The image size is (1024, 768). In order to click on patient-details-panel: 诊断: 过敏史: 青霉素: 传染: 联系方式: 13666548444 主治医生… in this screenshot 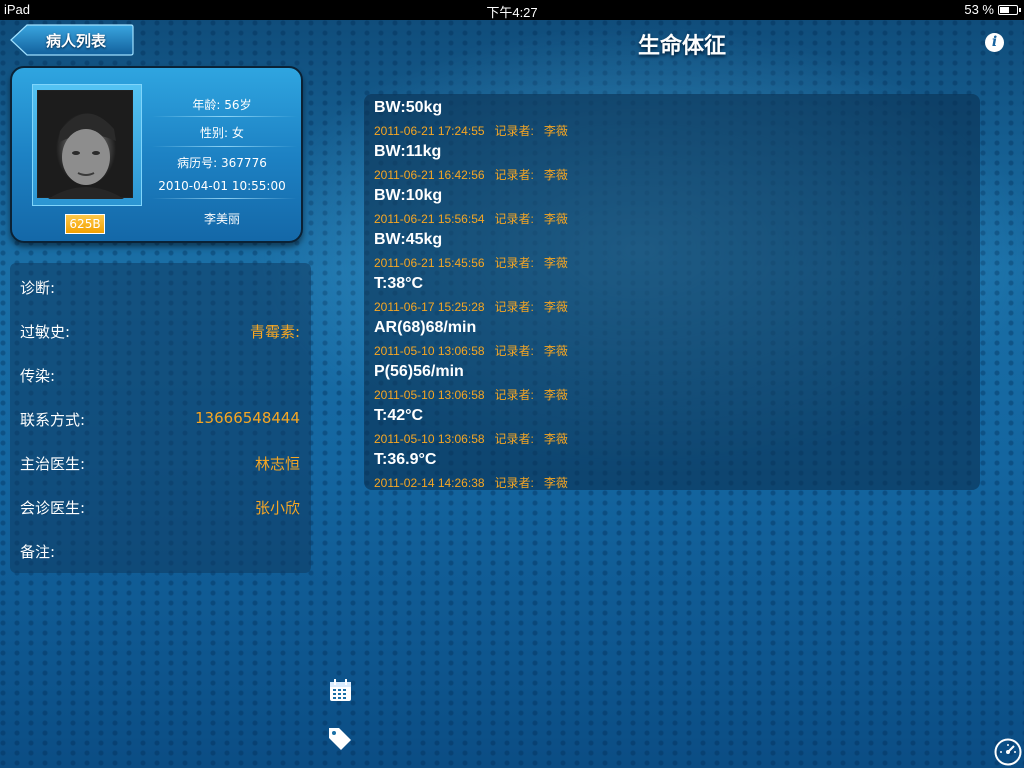, I will do `click(160, 418)`.